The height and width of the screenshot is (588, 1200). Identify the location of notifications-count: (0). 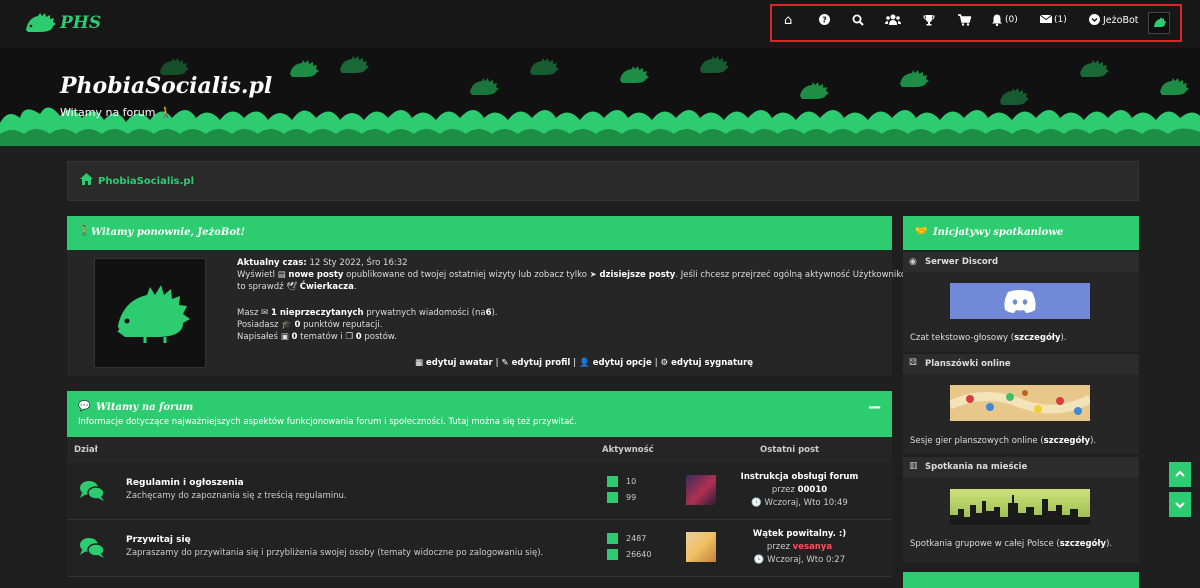
(1011, 20).